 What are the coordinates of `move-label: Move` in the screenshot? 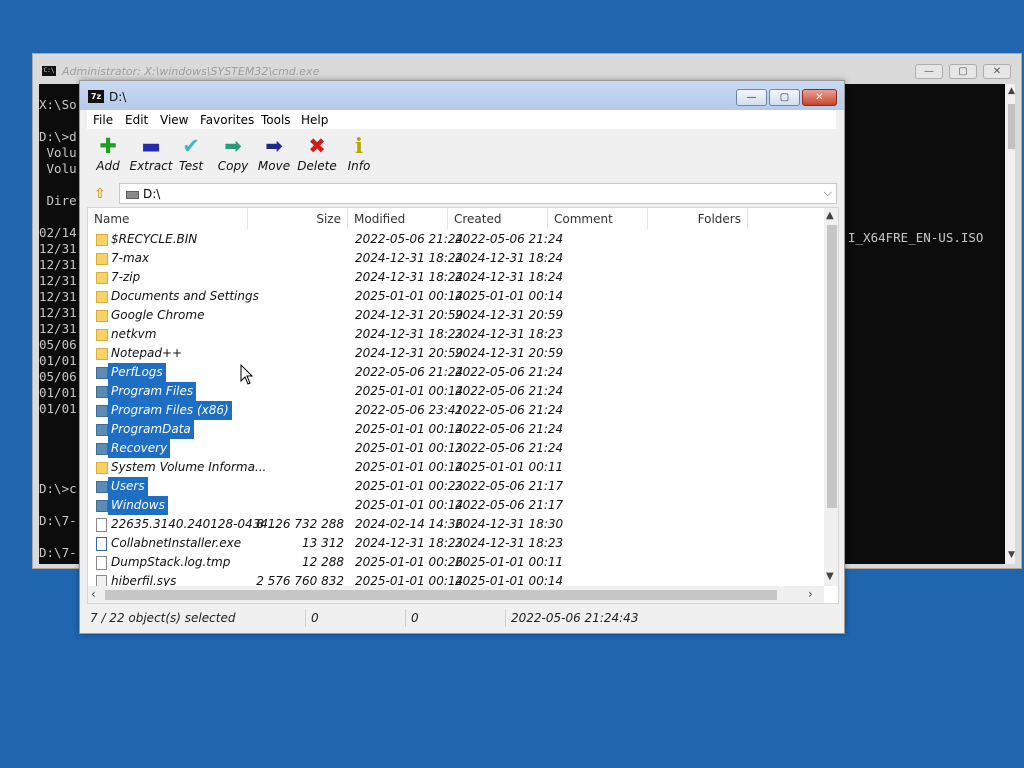 It's located at (274, 166).